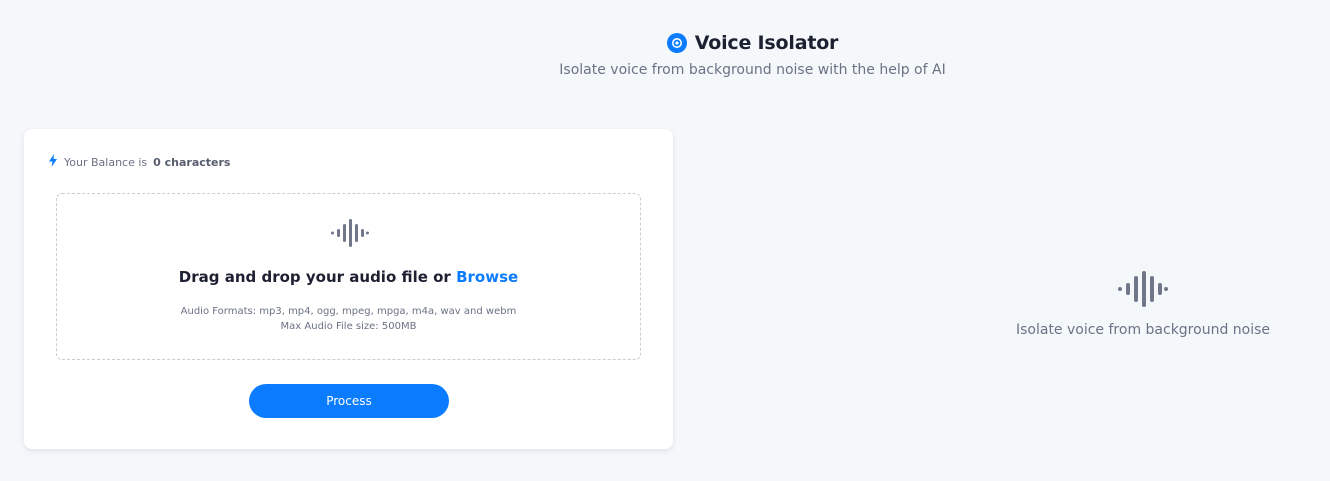 This screenshot has width=1330, height=481. I want to click on page-title: Voice Isolator, so click(766, 43).